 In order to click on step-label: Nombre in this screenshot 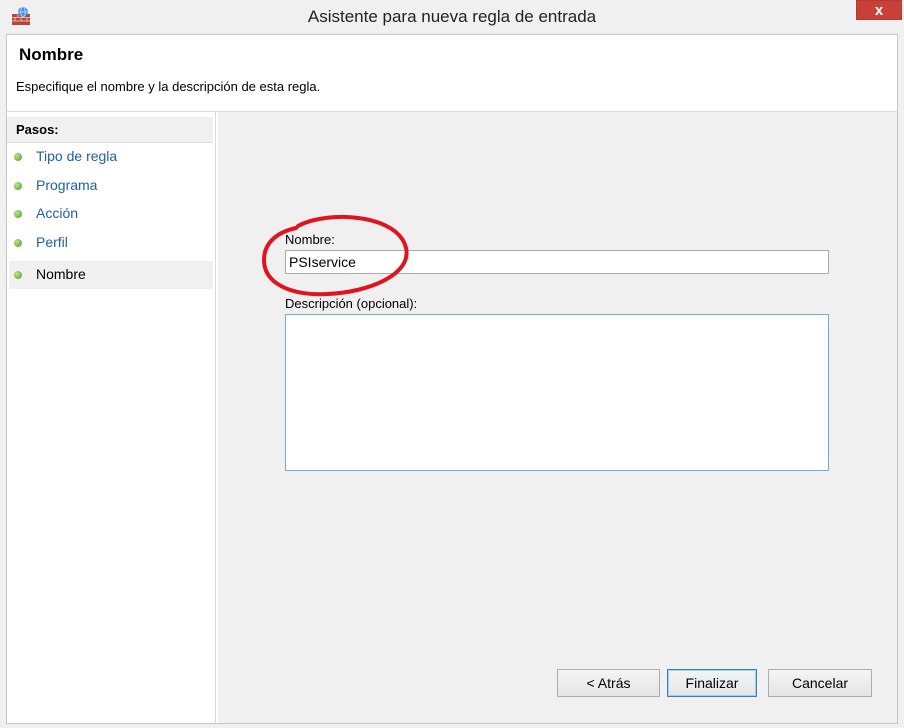, I will do `click(61, 274)`.